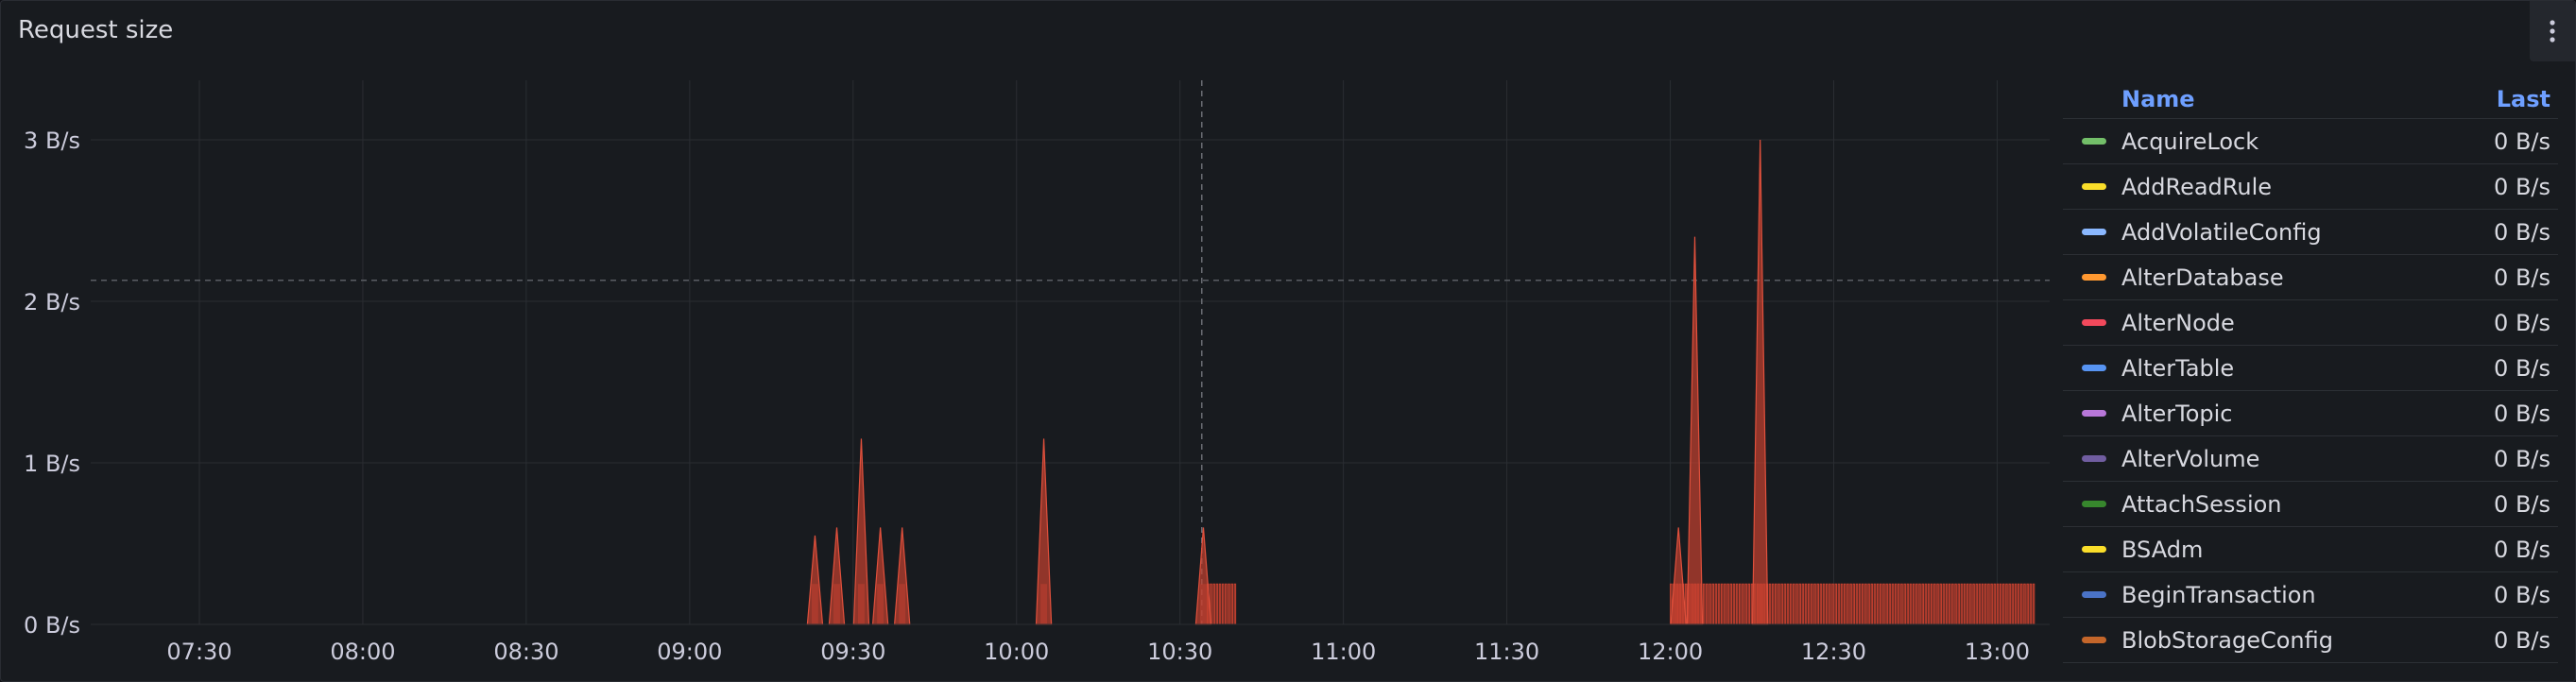 This screenshot has width=2576, height=682. Describe the element at coordinates (2310, 368) in the screenshot. I see `legend-item: AlterTable 0 B/s` at that location.